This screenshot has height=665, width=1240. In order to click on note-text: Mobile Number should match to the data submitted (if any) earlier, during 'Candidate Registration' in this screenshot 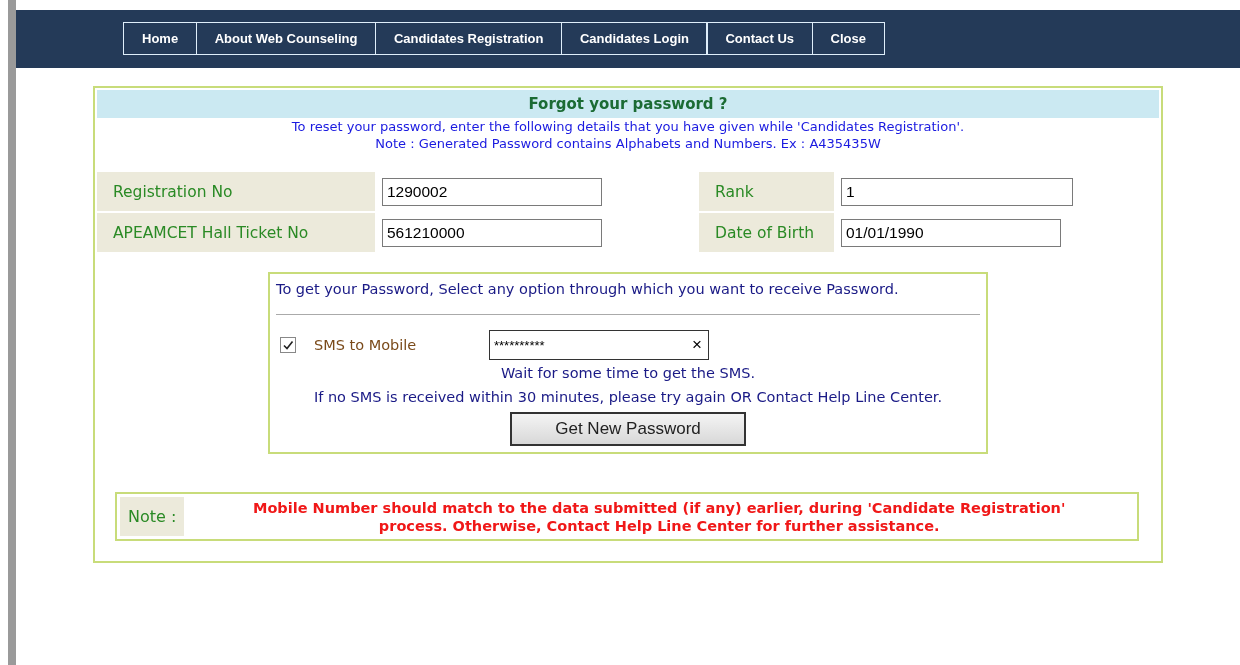, I will do `click(659, 507)`.